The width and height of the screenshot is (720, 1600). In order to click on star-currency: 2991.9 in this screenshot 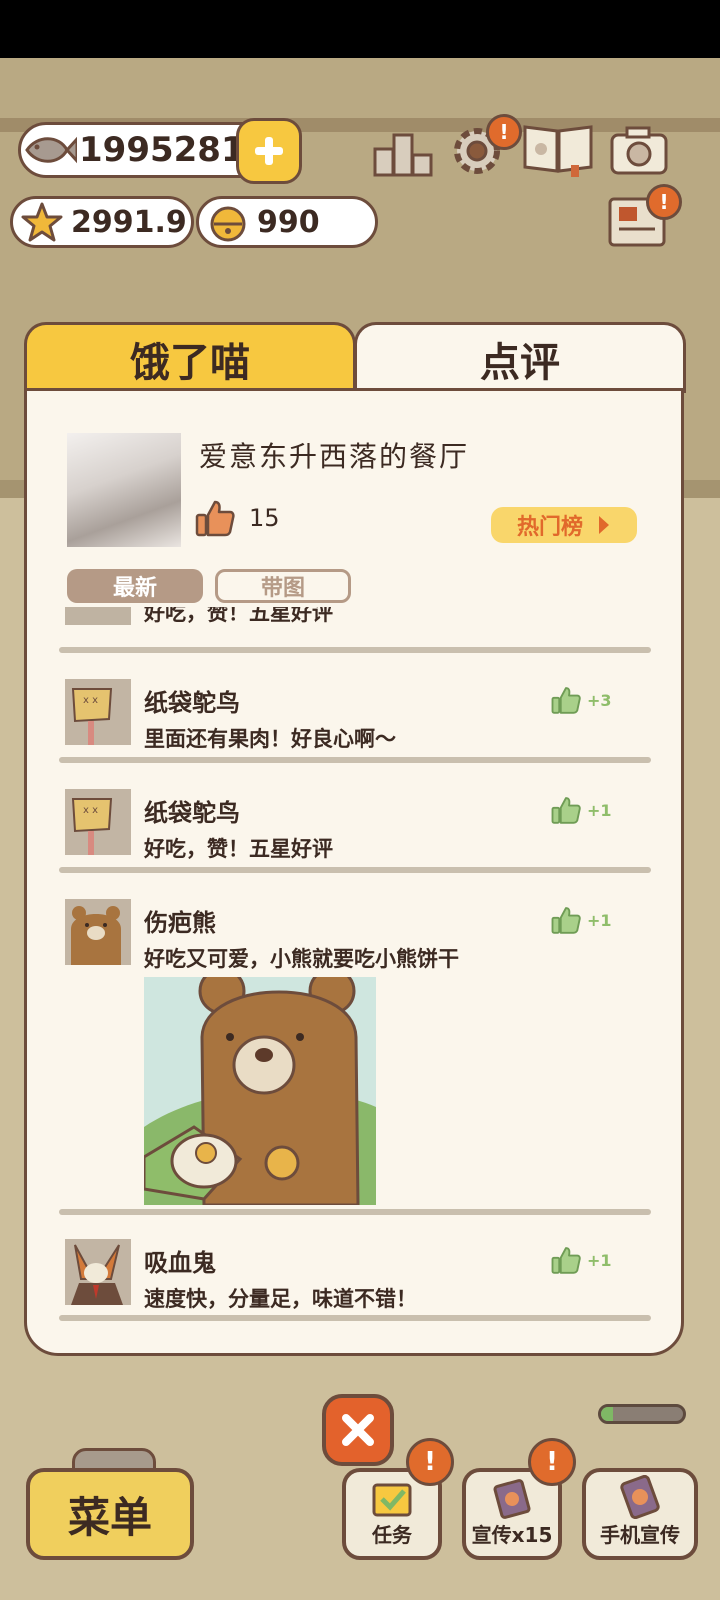, I will do `click(102, 222)`.